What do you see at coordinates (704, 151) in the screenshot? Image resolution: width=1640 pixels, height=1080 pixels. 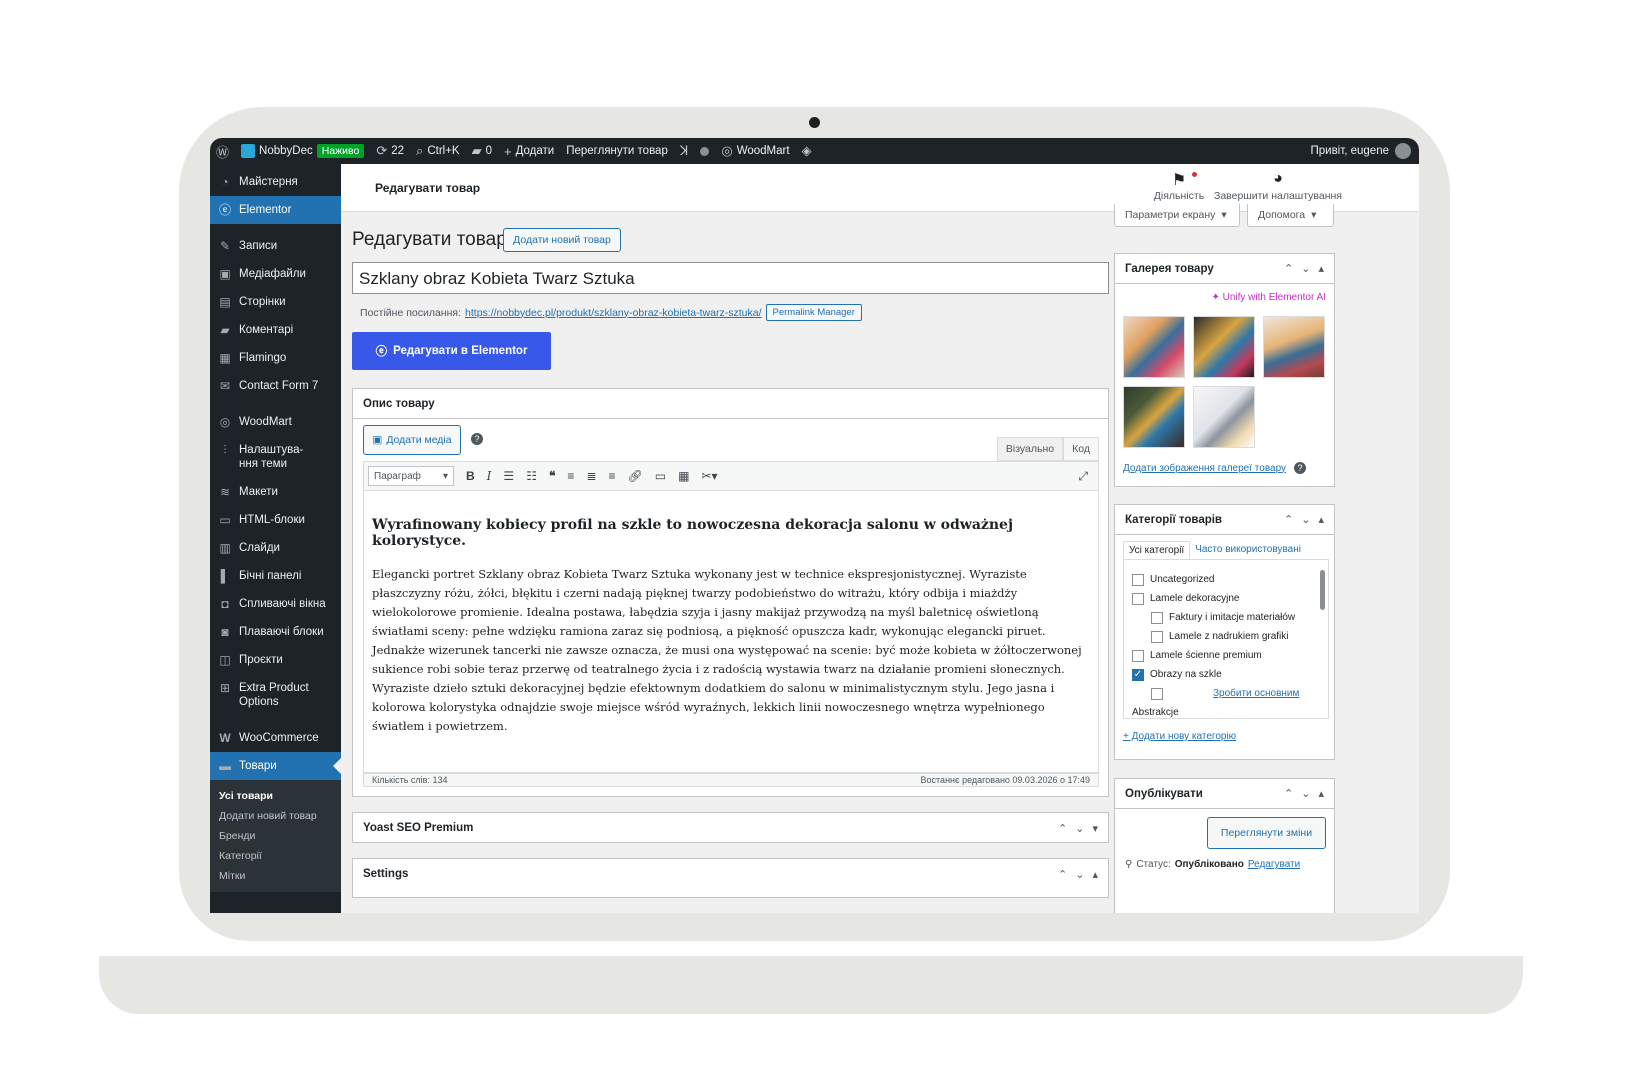 I see `status-dot` at bounding box center [704, 151].